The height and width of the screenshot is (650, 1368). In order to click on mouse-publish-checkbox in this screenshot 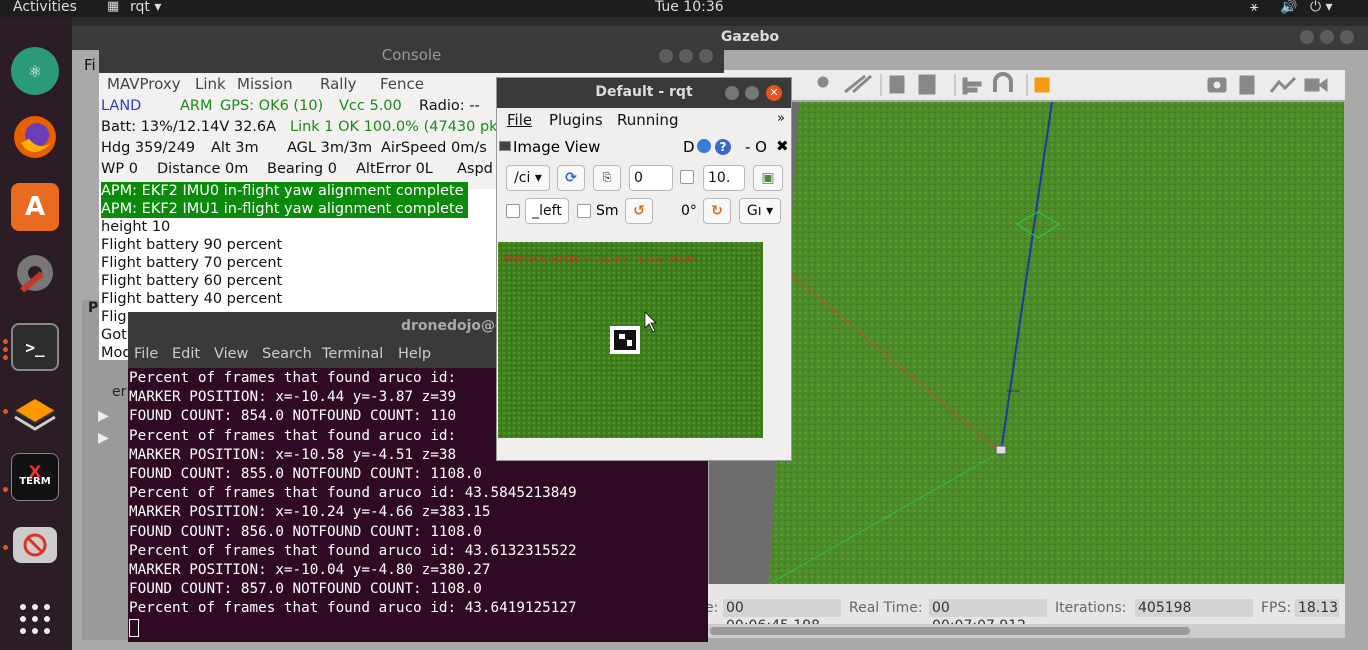, I will do `click(513, 211)`.